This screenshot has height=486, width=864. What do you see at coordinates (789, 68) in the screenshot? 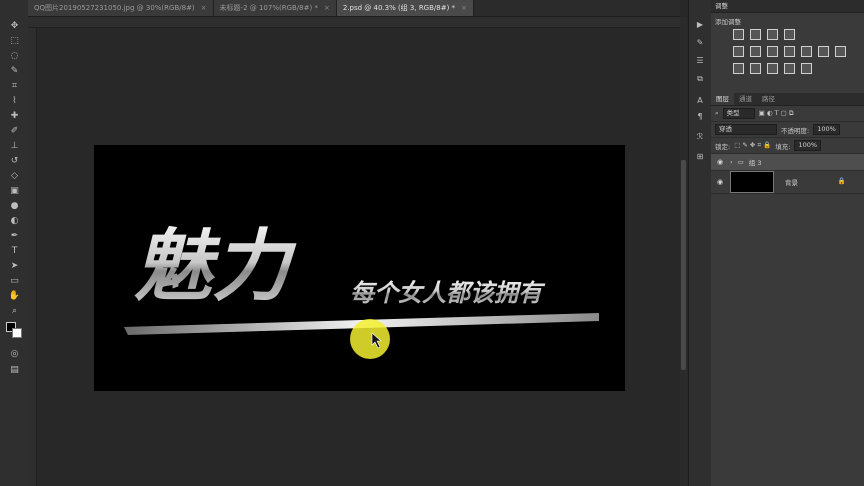
I see `gradient-map-icon` at bounding box center [789, 68].